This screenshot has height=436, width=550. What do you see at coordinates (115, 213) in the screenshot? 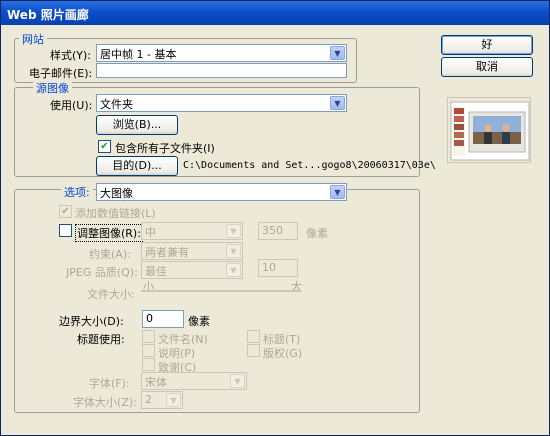
I see `add-width-height-label: 添加数值链接(L)` at bounding box center [115, 213].